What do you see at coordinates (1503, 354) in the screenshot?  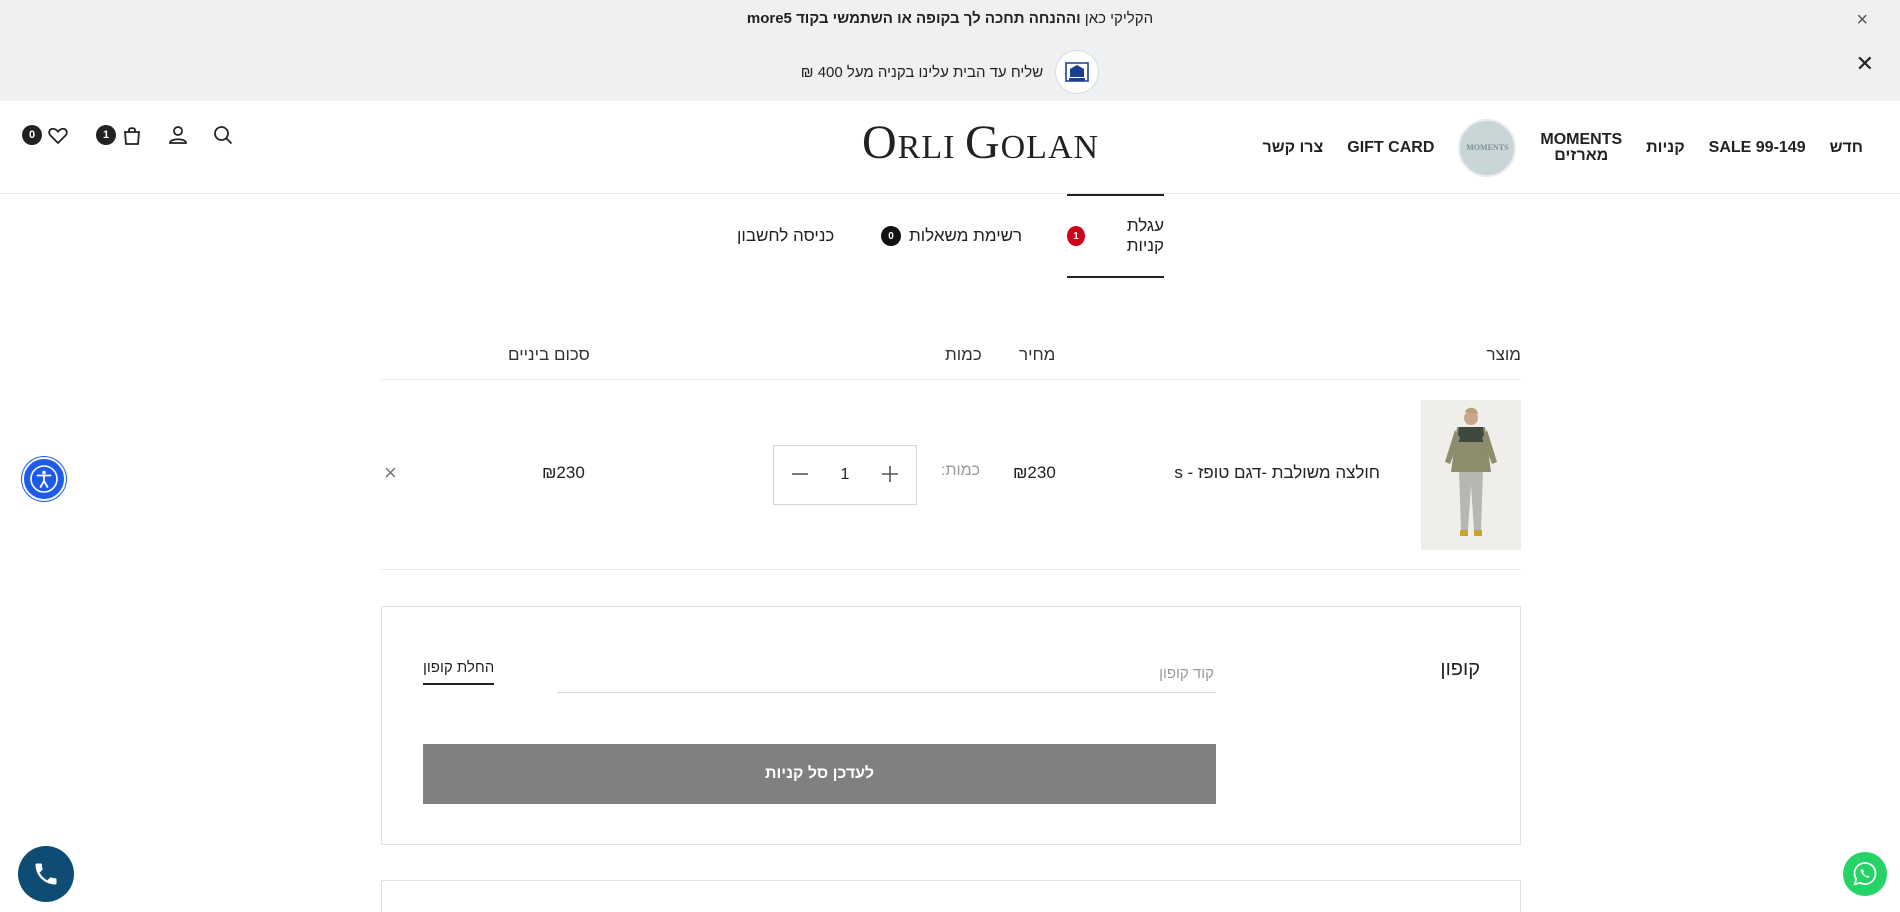 I see `column-product: מוצר` at bounding box center [1503, 354].